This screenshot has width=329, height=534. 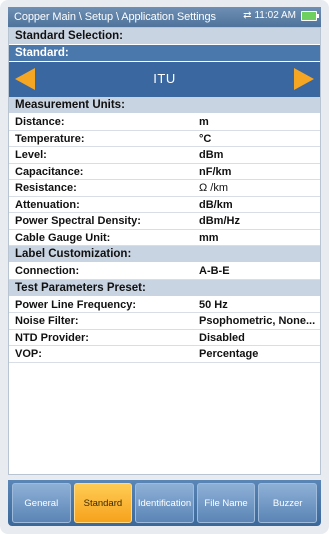 I want to click on setting-label: Level:, so click(x=31, y=155).